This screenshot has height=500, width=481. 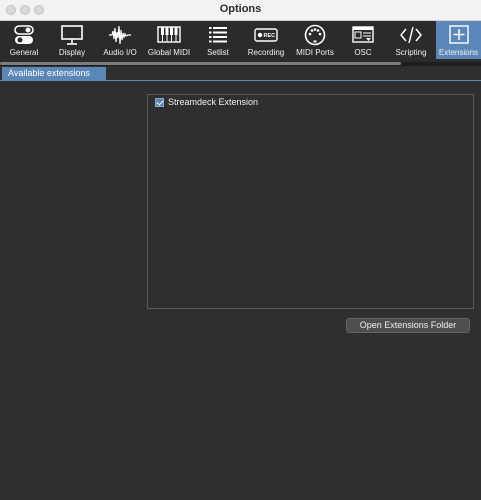 What do you see at coordinates (363, 34) in the screenshot?
I see `osc-icon` at bounding box center [363, 34].